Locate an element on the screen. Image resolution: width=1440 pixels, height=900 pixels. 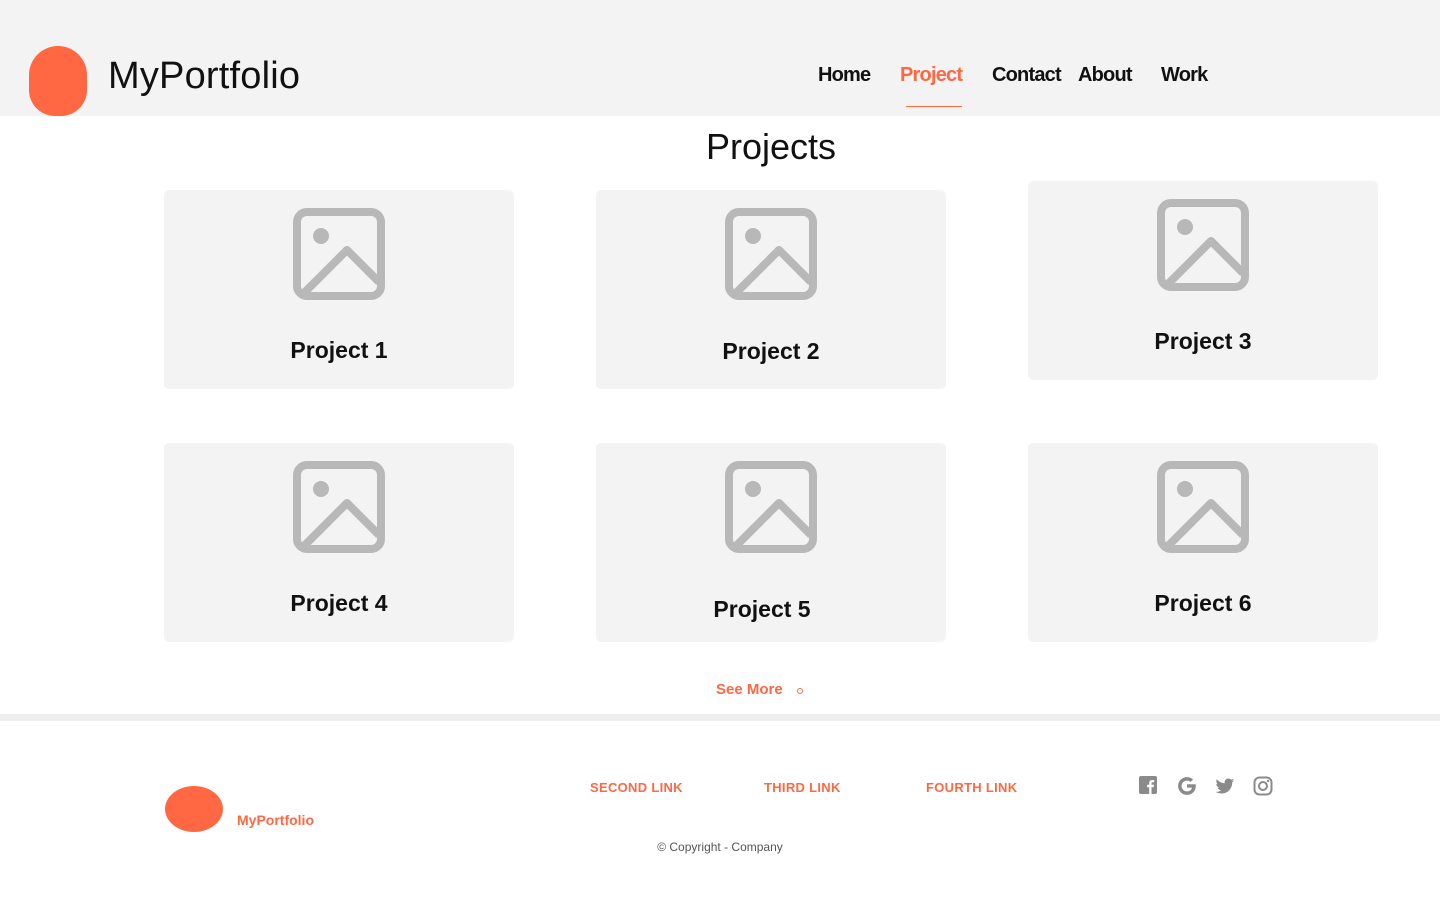
nav-work: Work is located at coordinates (1184, 75).